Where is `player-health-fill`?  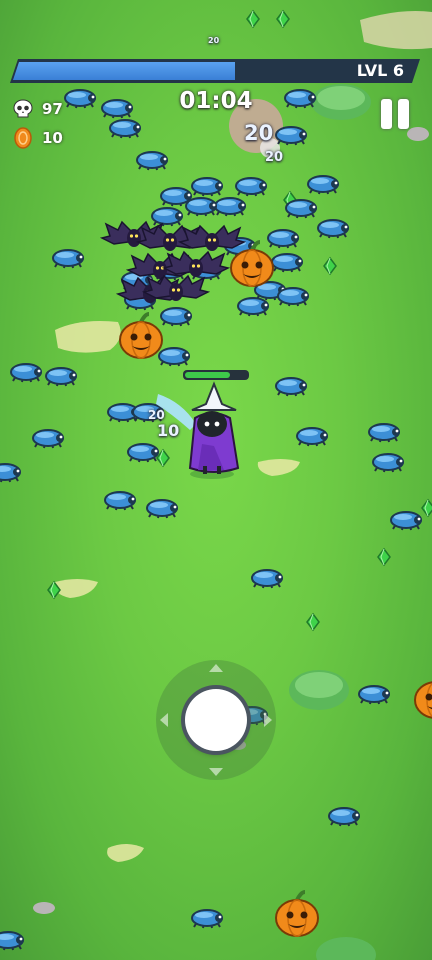
player-health-fill is located at coordinates (207, 375).